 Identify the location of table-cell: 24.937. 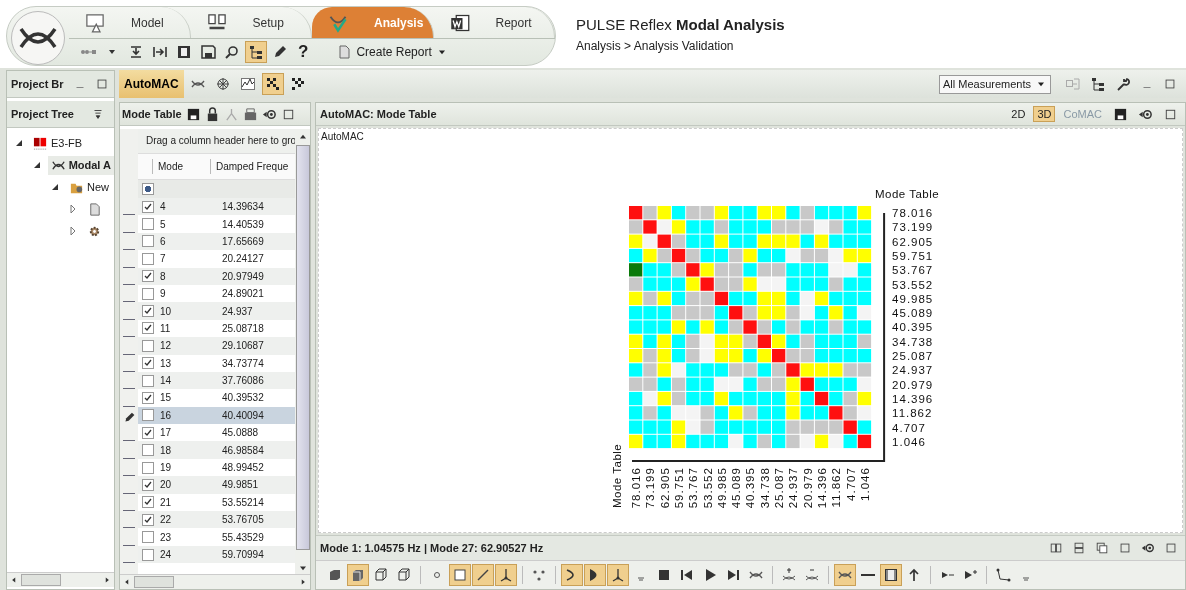
(237, 311).